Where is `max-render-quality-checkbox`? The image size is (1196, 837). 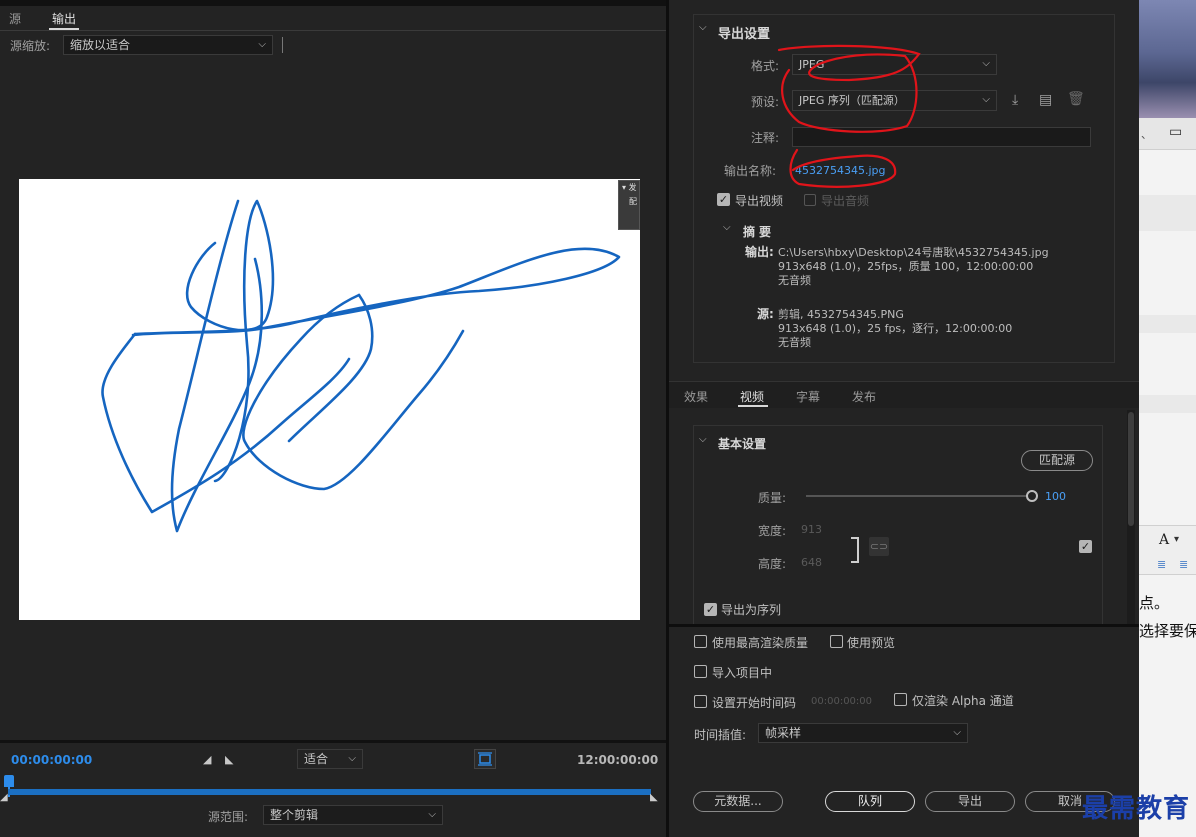 max-render-quality-checkbox is located at coordinates (700, 641).